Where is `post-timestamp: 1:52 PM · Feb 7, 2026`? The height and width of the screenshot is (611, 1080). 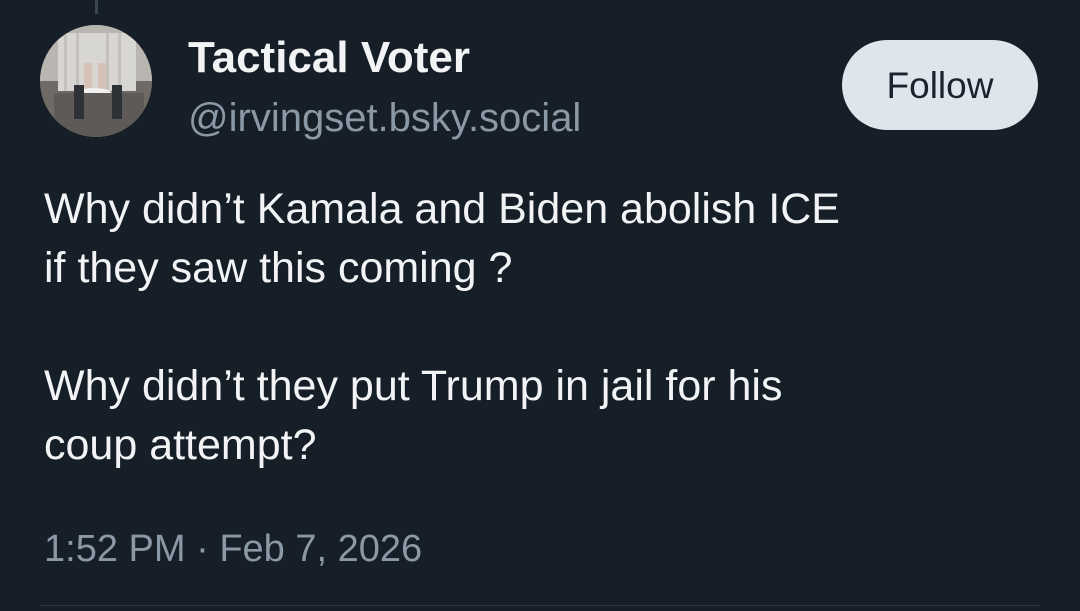 post-timestamp: 1:52 PM · Feb 7, 2026 is located at coordinates (233, 549).